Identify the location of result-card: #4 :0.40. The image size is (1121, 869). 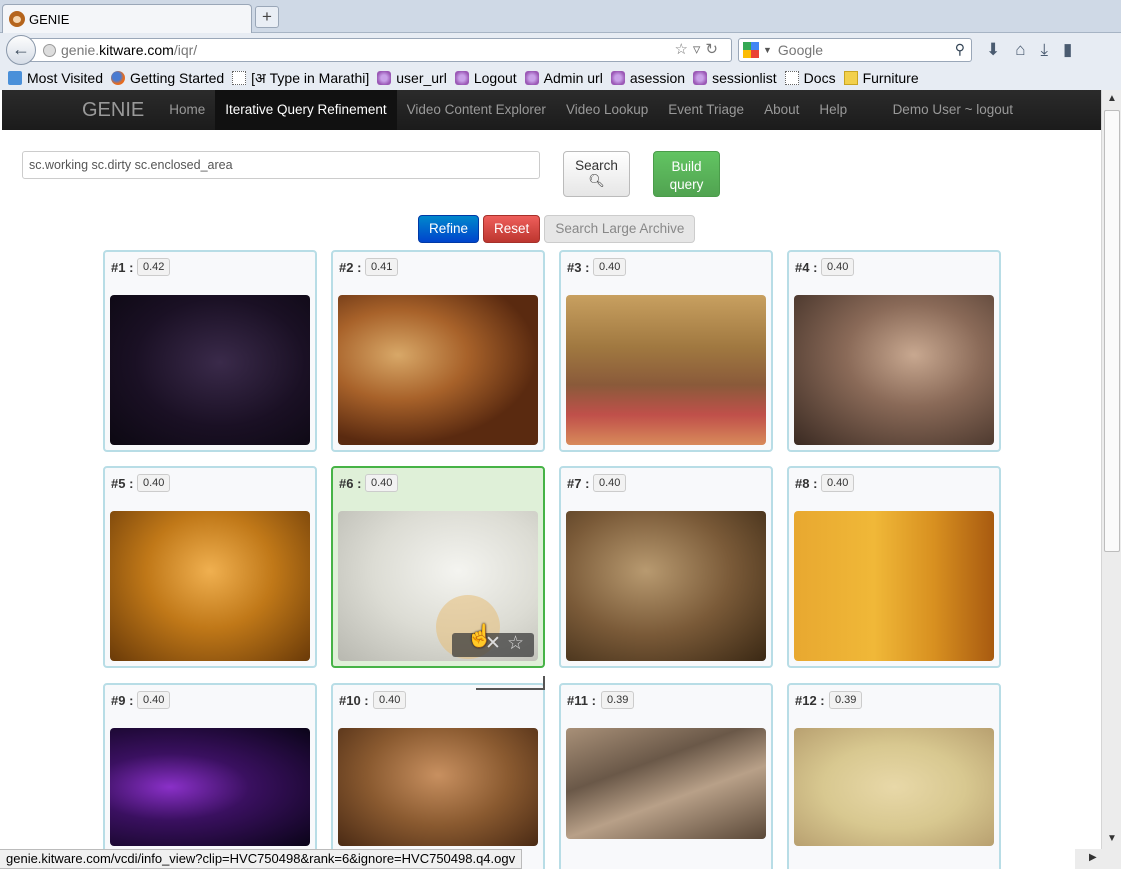
(894, 351).